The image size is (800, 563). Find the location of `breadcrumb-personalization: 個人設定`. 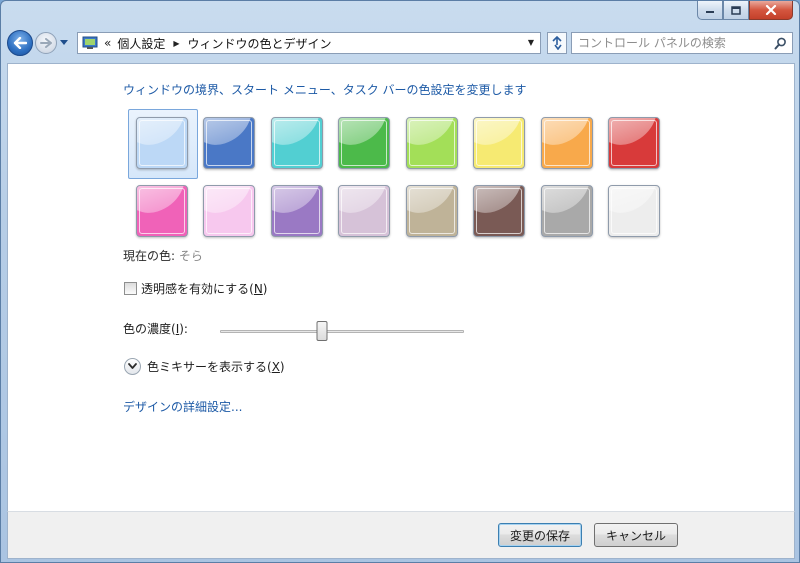

breadcrumb-personalization: 個人設定 is located at coordinates (141, 43).